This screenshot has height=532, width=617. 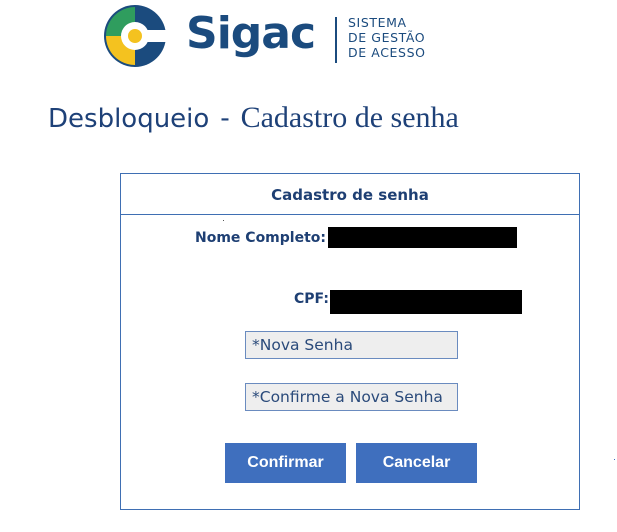 What do you see at coordinates (426, 302) in the screenshot?
I see `cpf-value-redacted` at bounding box center [426, 302].